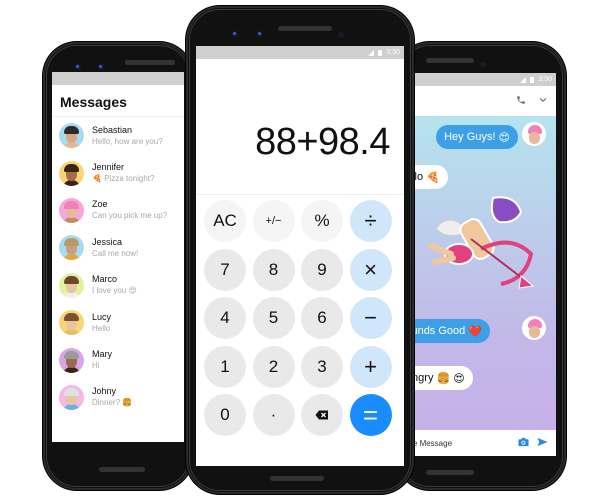 This screenshot has height=500, width=600. Describe the element at coordinates (457, 443) in the screenshot. I see `message-input: Type Message` at that location.